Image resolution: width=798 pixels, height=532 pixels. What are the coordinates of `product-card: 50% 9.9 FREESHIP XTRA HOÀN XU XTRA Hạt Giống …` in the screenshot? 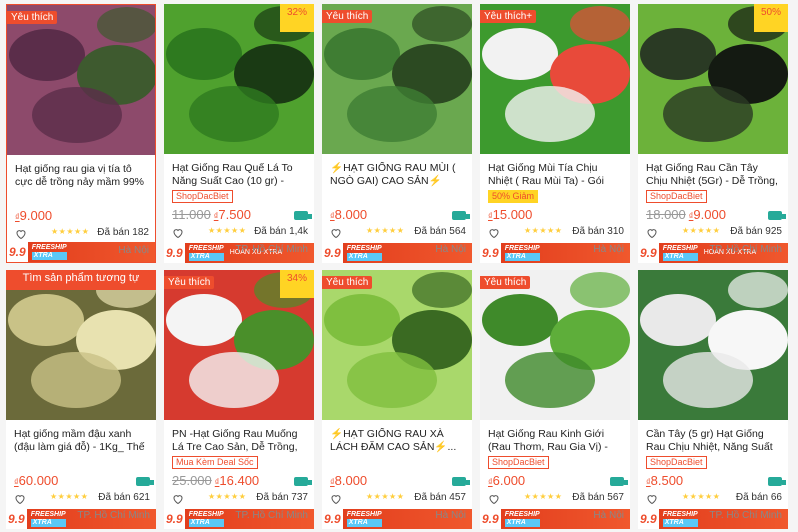 It's located at (713, 133).